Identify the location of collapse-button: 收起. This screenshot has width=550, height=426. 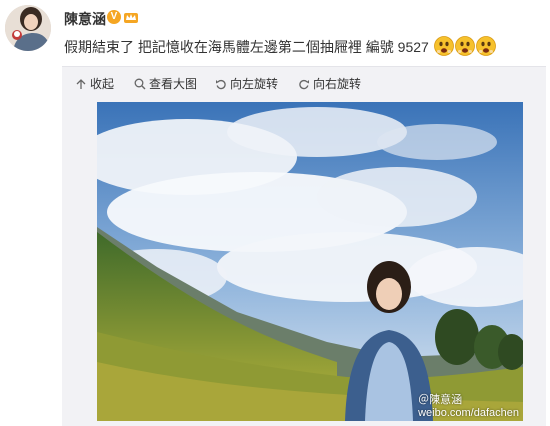
(94, 84).